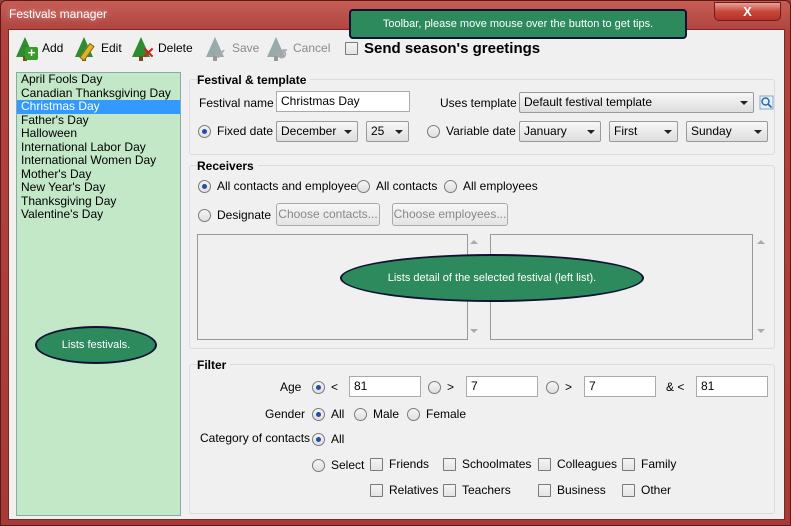 This screenshot has height=526, width=791. I want to click on designate-radio: Designate, so click(234, 215).